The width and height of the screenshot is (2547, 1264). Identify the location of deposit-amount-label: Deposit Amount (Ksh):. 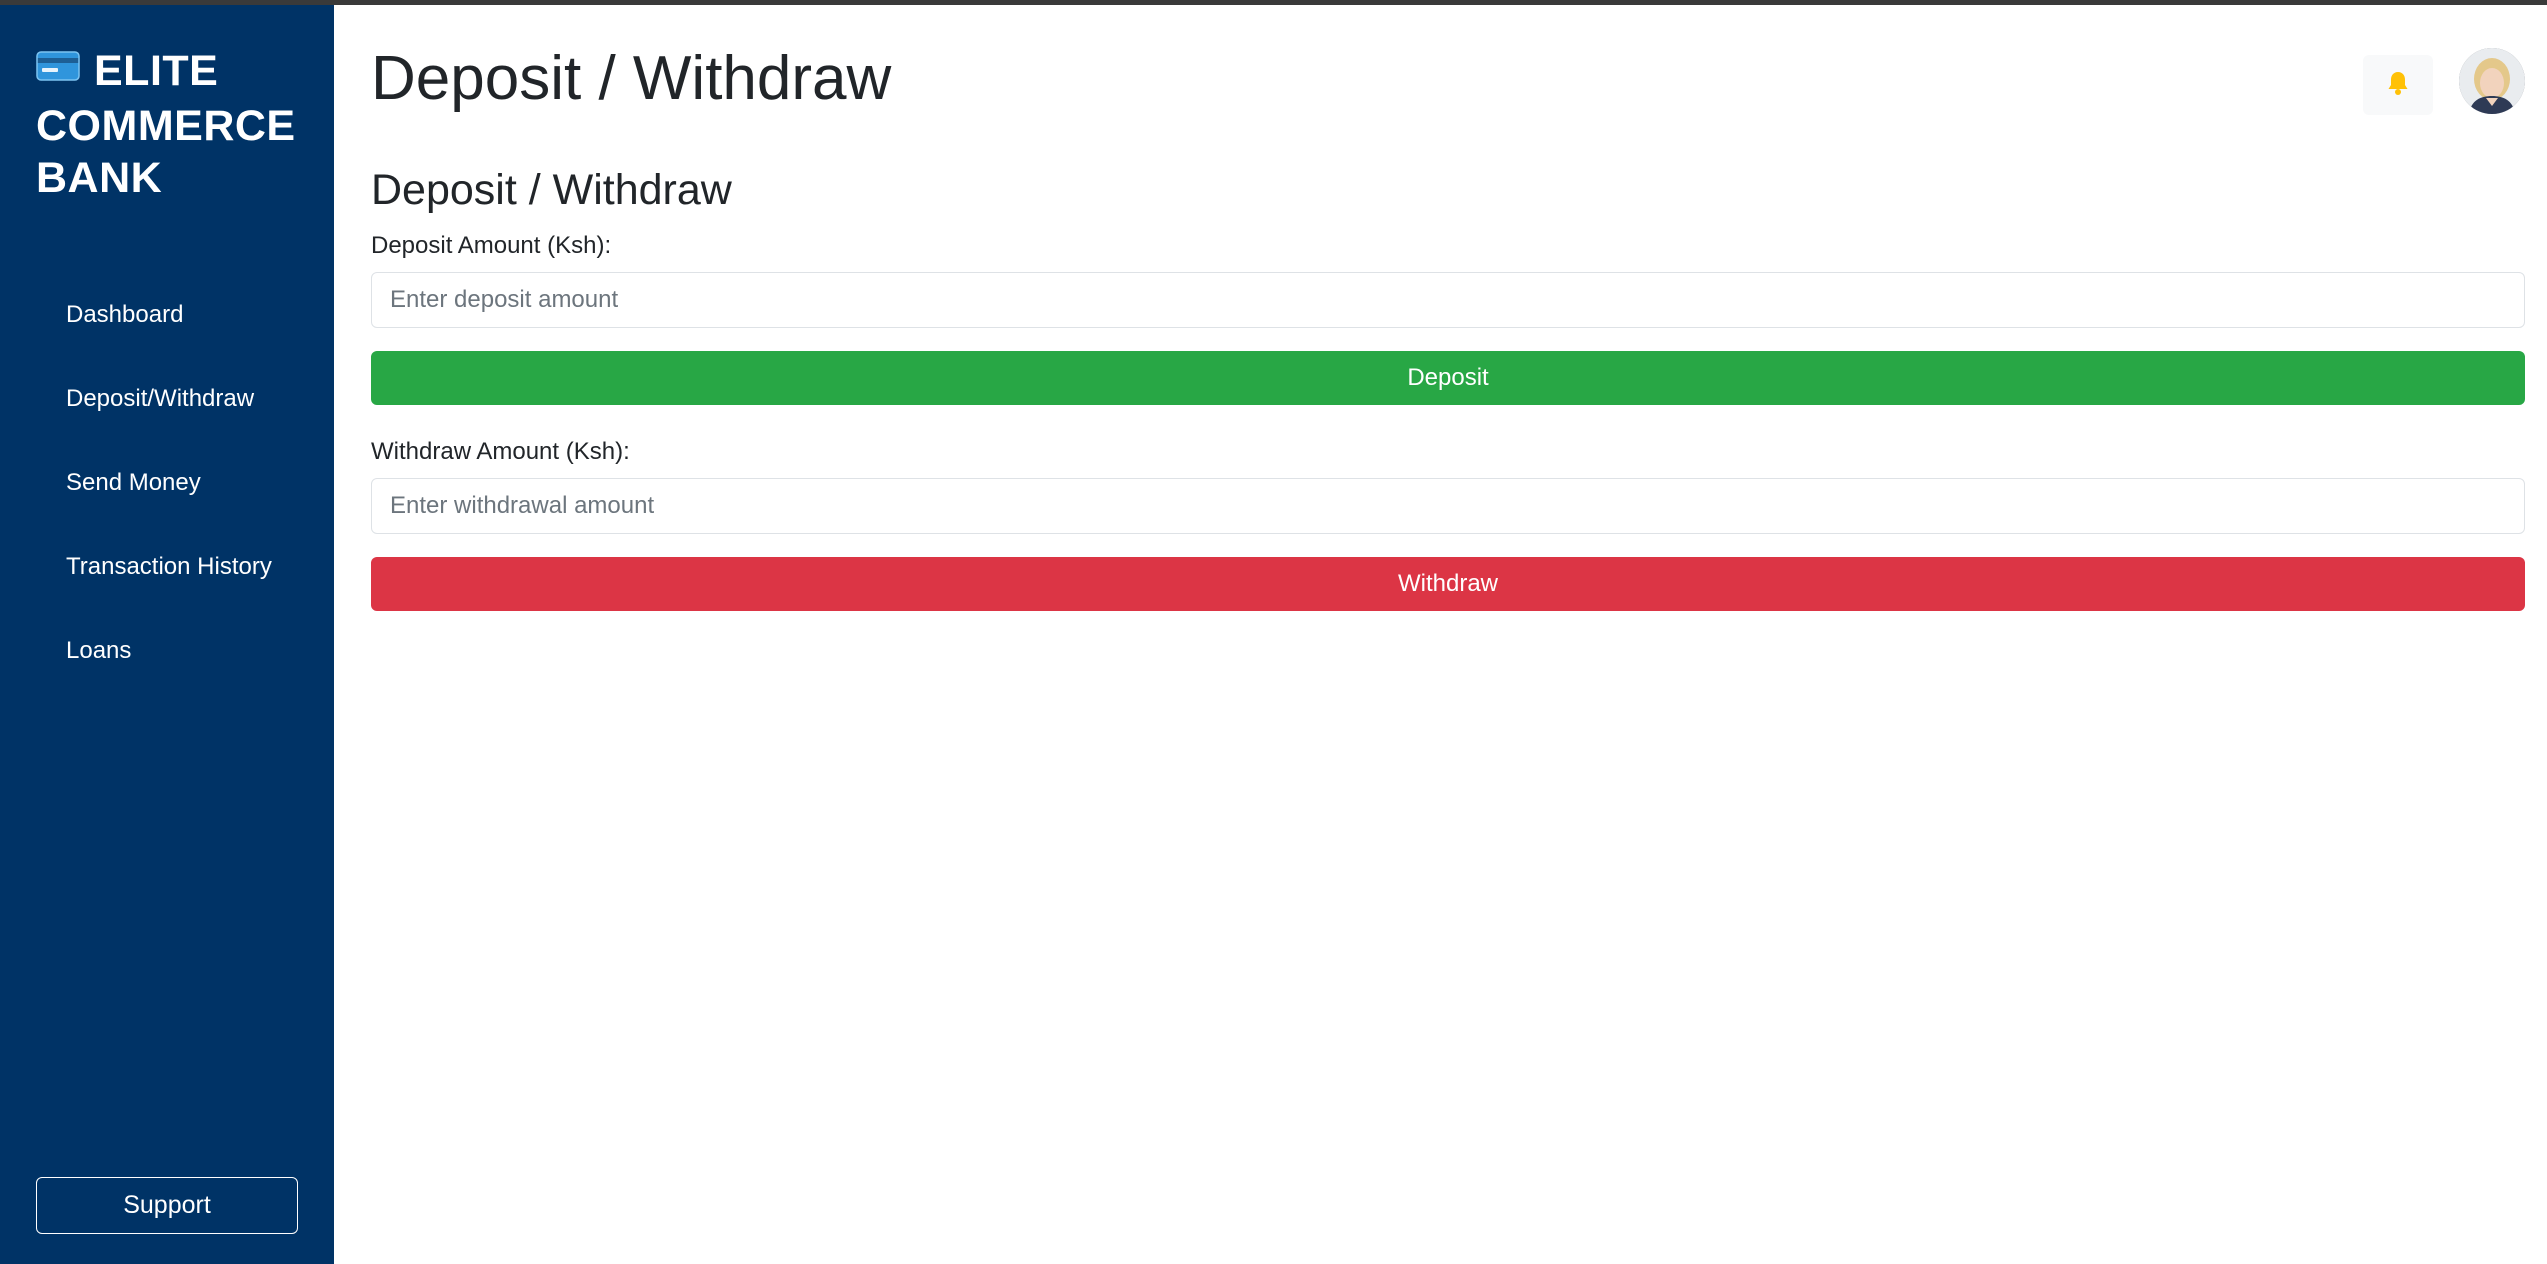
(491, 245).